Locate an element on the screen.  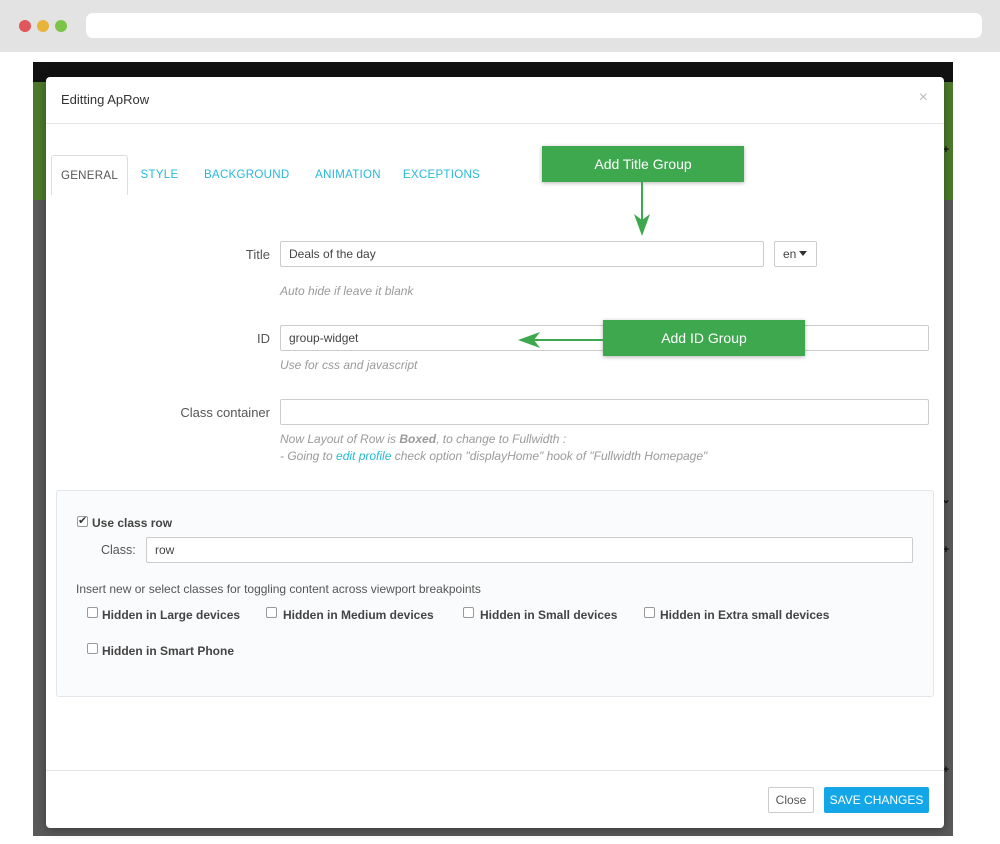
annotation-arrows is located at coordinates (584, 265).